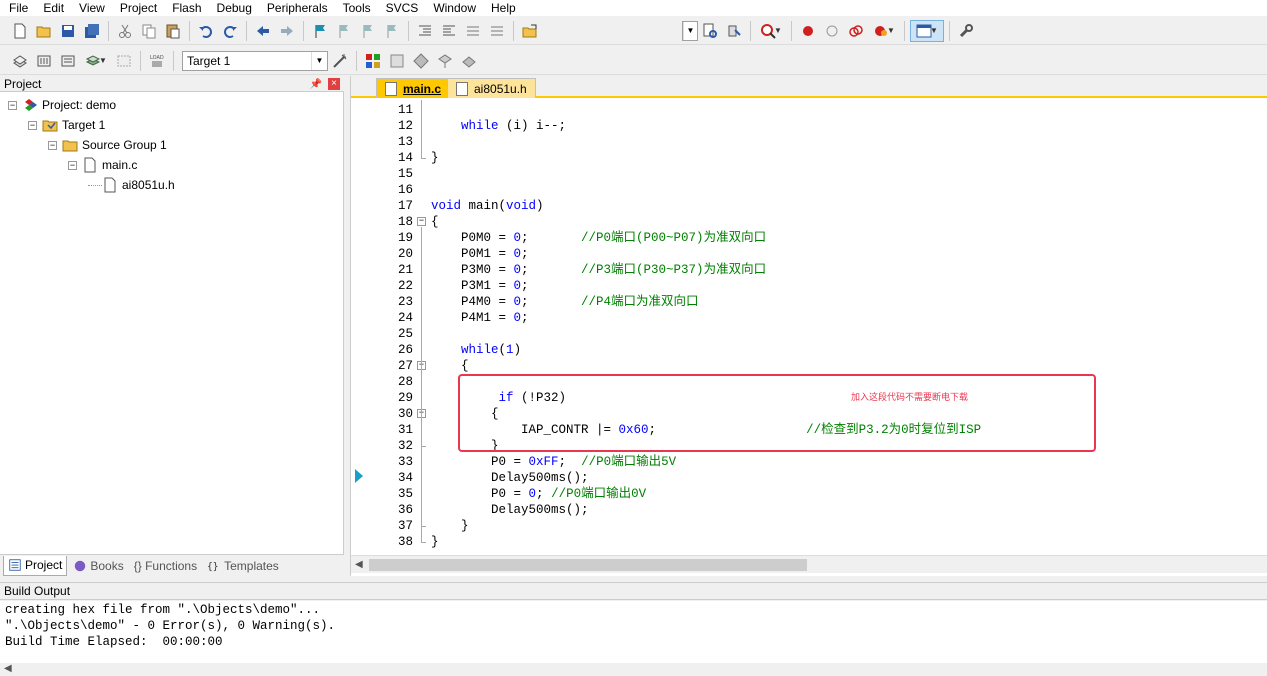  Describe the element at coordinates (469, 61) in the screenshot. I see `software-packs-button` at that location.